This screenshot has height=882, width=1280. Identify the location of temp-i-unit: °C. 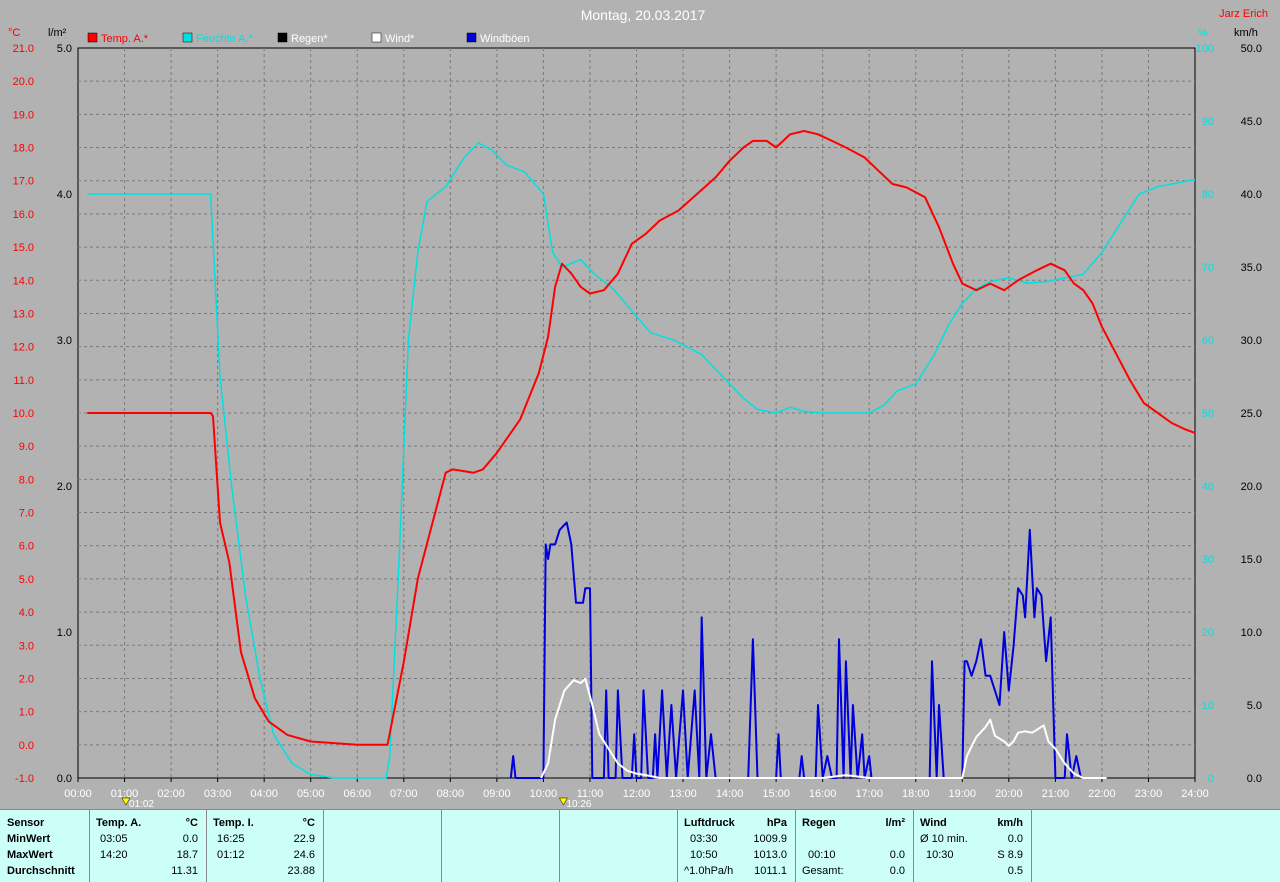
(308, 823).